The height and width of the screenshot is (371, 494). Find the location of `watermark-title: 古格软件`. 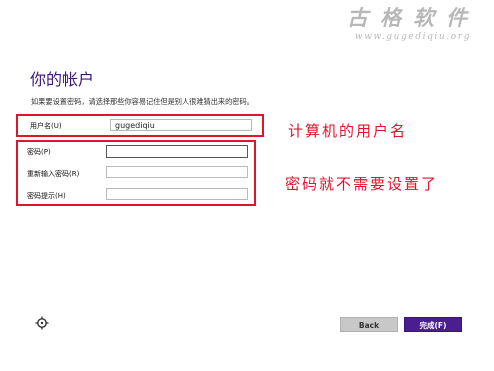

watermark-title: 古格软件 is located at coordinates (413, 17).